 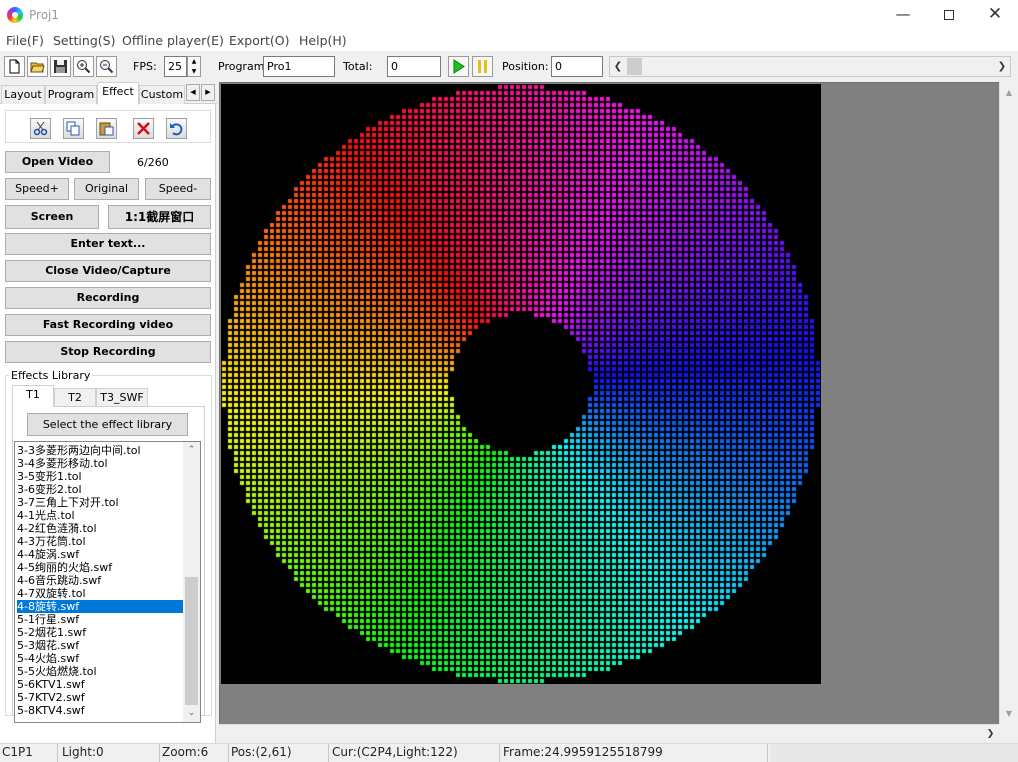 I want to click on spin-down-icon: ▼, so click(x=194, y=72).